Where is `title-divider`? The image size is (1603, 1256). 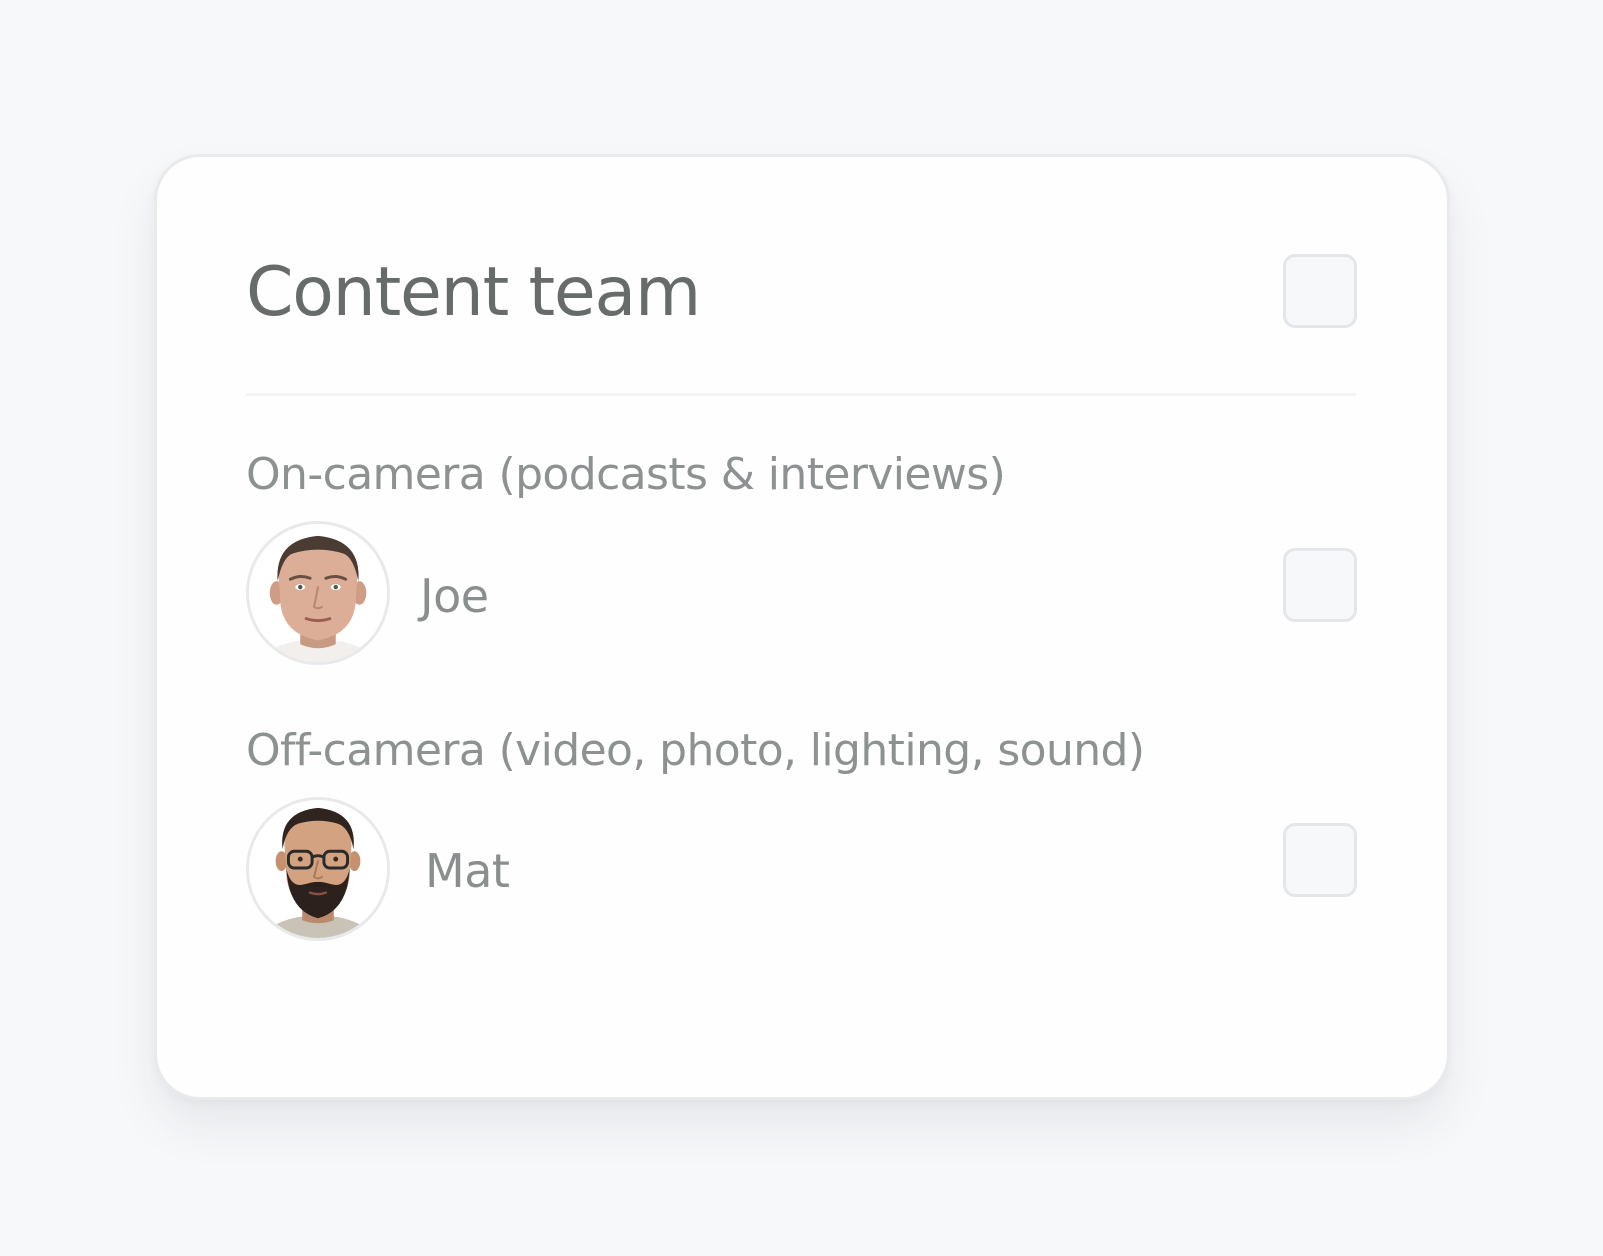 title-divider is located at coordinates (801, 394).